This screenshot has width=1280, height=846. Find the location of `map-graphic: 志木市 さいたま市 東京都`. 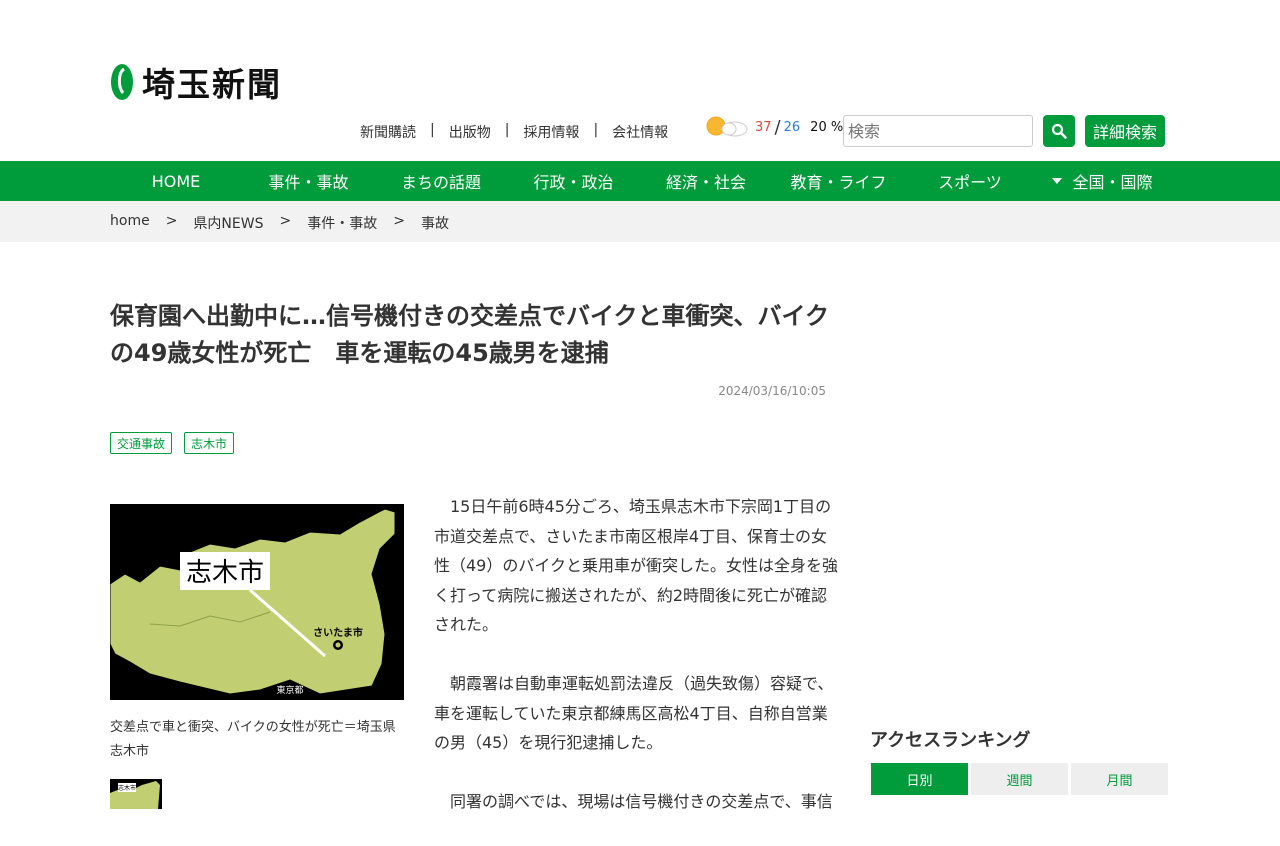

map-graphic: 志木市 さいたま市 東京都 is located at coordinates (257, 602).